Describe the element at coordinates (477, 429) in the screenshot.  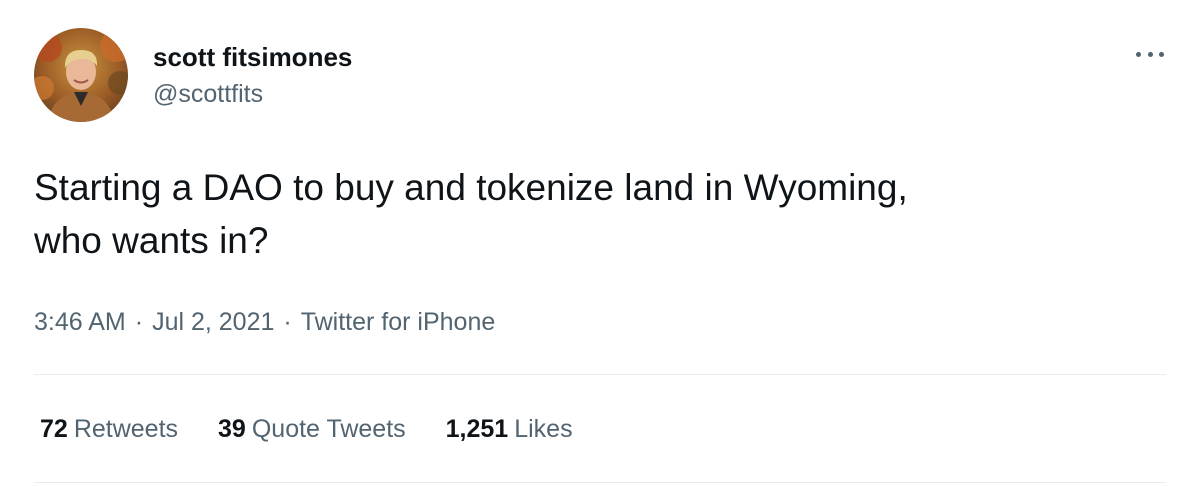
I see `likes-count: 1,251` at that location.